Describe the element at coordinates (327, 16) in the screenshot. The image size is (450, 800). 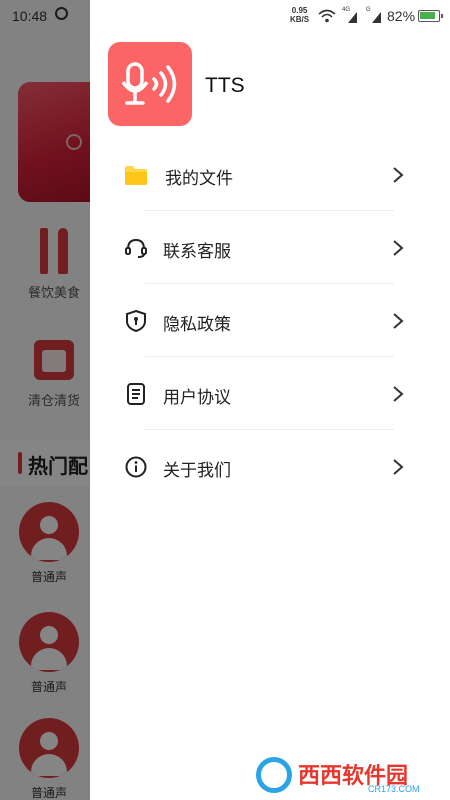
I see `wifi-icon` at that location.